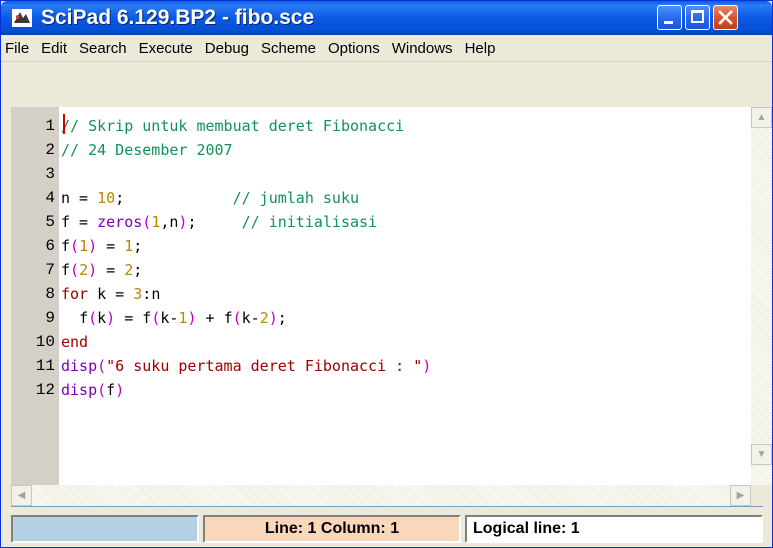  What do you see at coordinates (50, 318) in the screenshot?
I see `line-number: 9` at bounding box center [50, 318].